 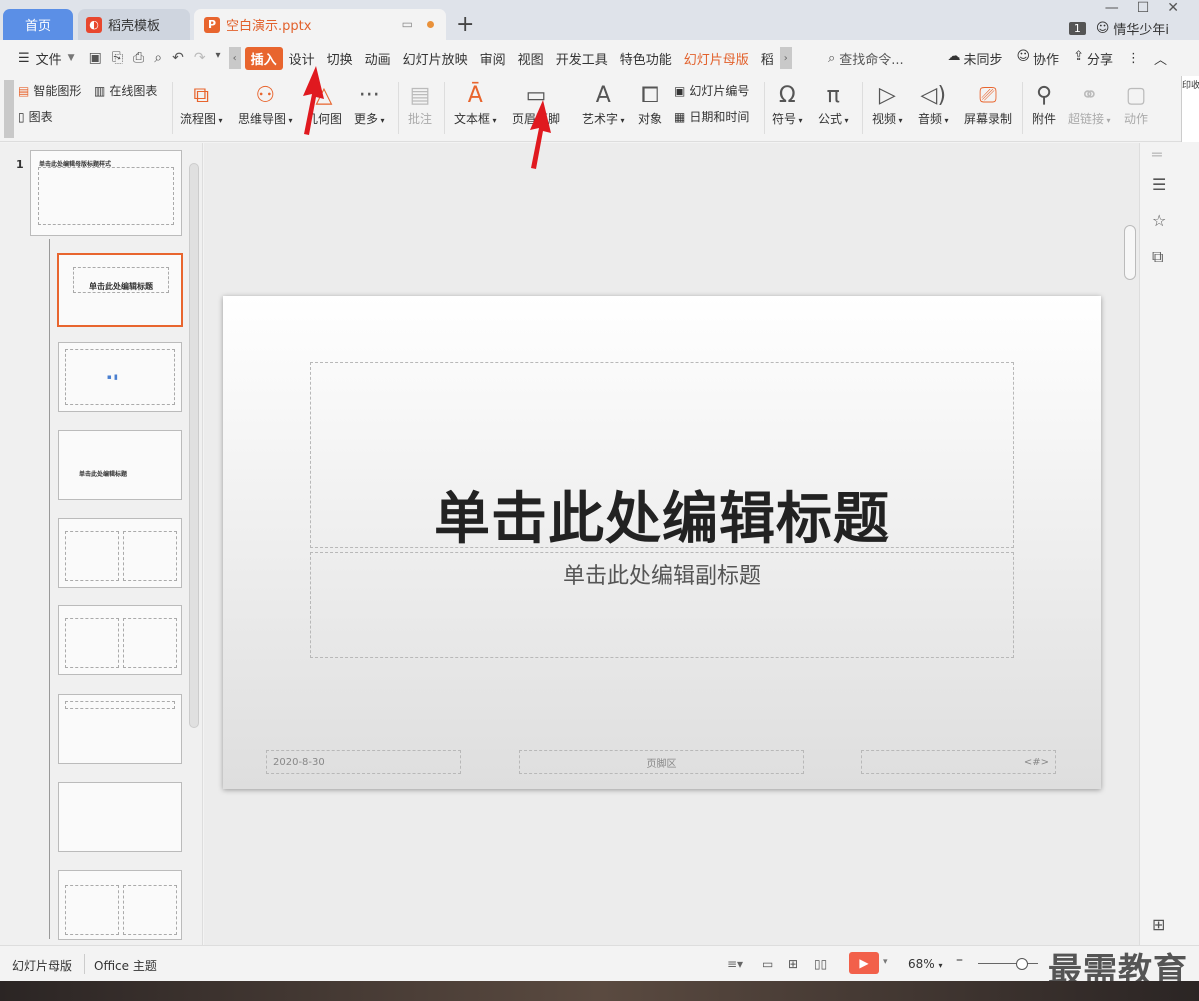 What do you see at coordinates (711, 116) in the screenshot?
I see `datetime-button: ▦ 日期和时间` at bounding box center [711, 116].